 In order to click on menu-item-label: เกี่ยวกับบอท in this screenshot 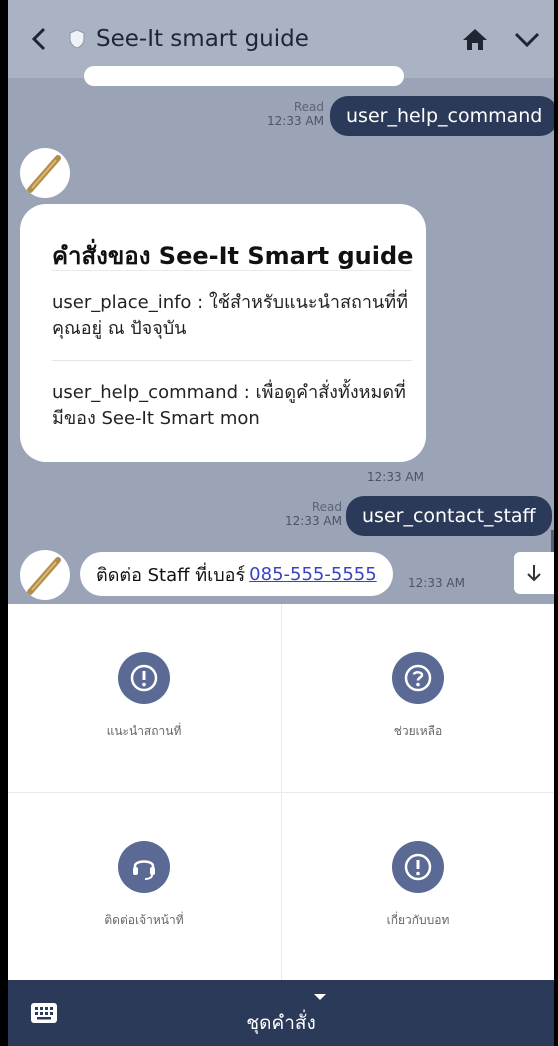, I will do `click(418, 920)`.